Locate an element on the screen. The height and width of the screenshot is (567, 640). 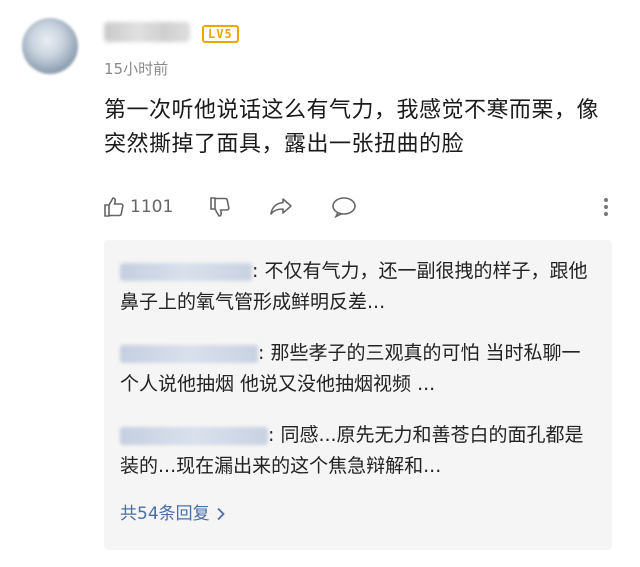
speech-bubble-icon is located at coordinates (344, 208).